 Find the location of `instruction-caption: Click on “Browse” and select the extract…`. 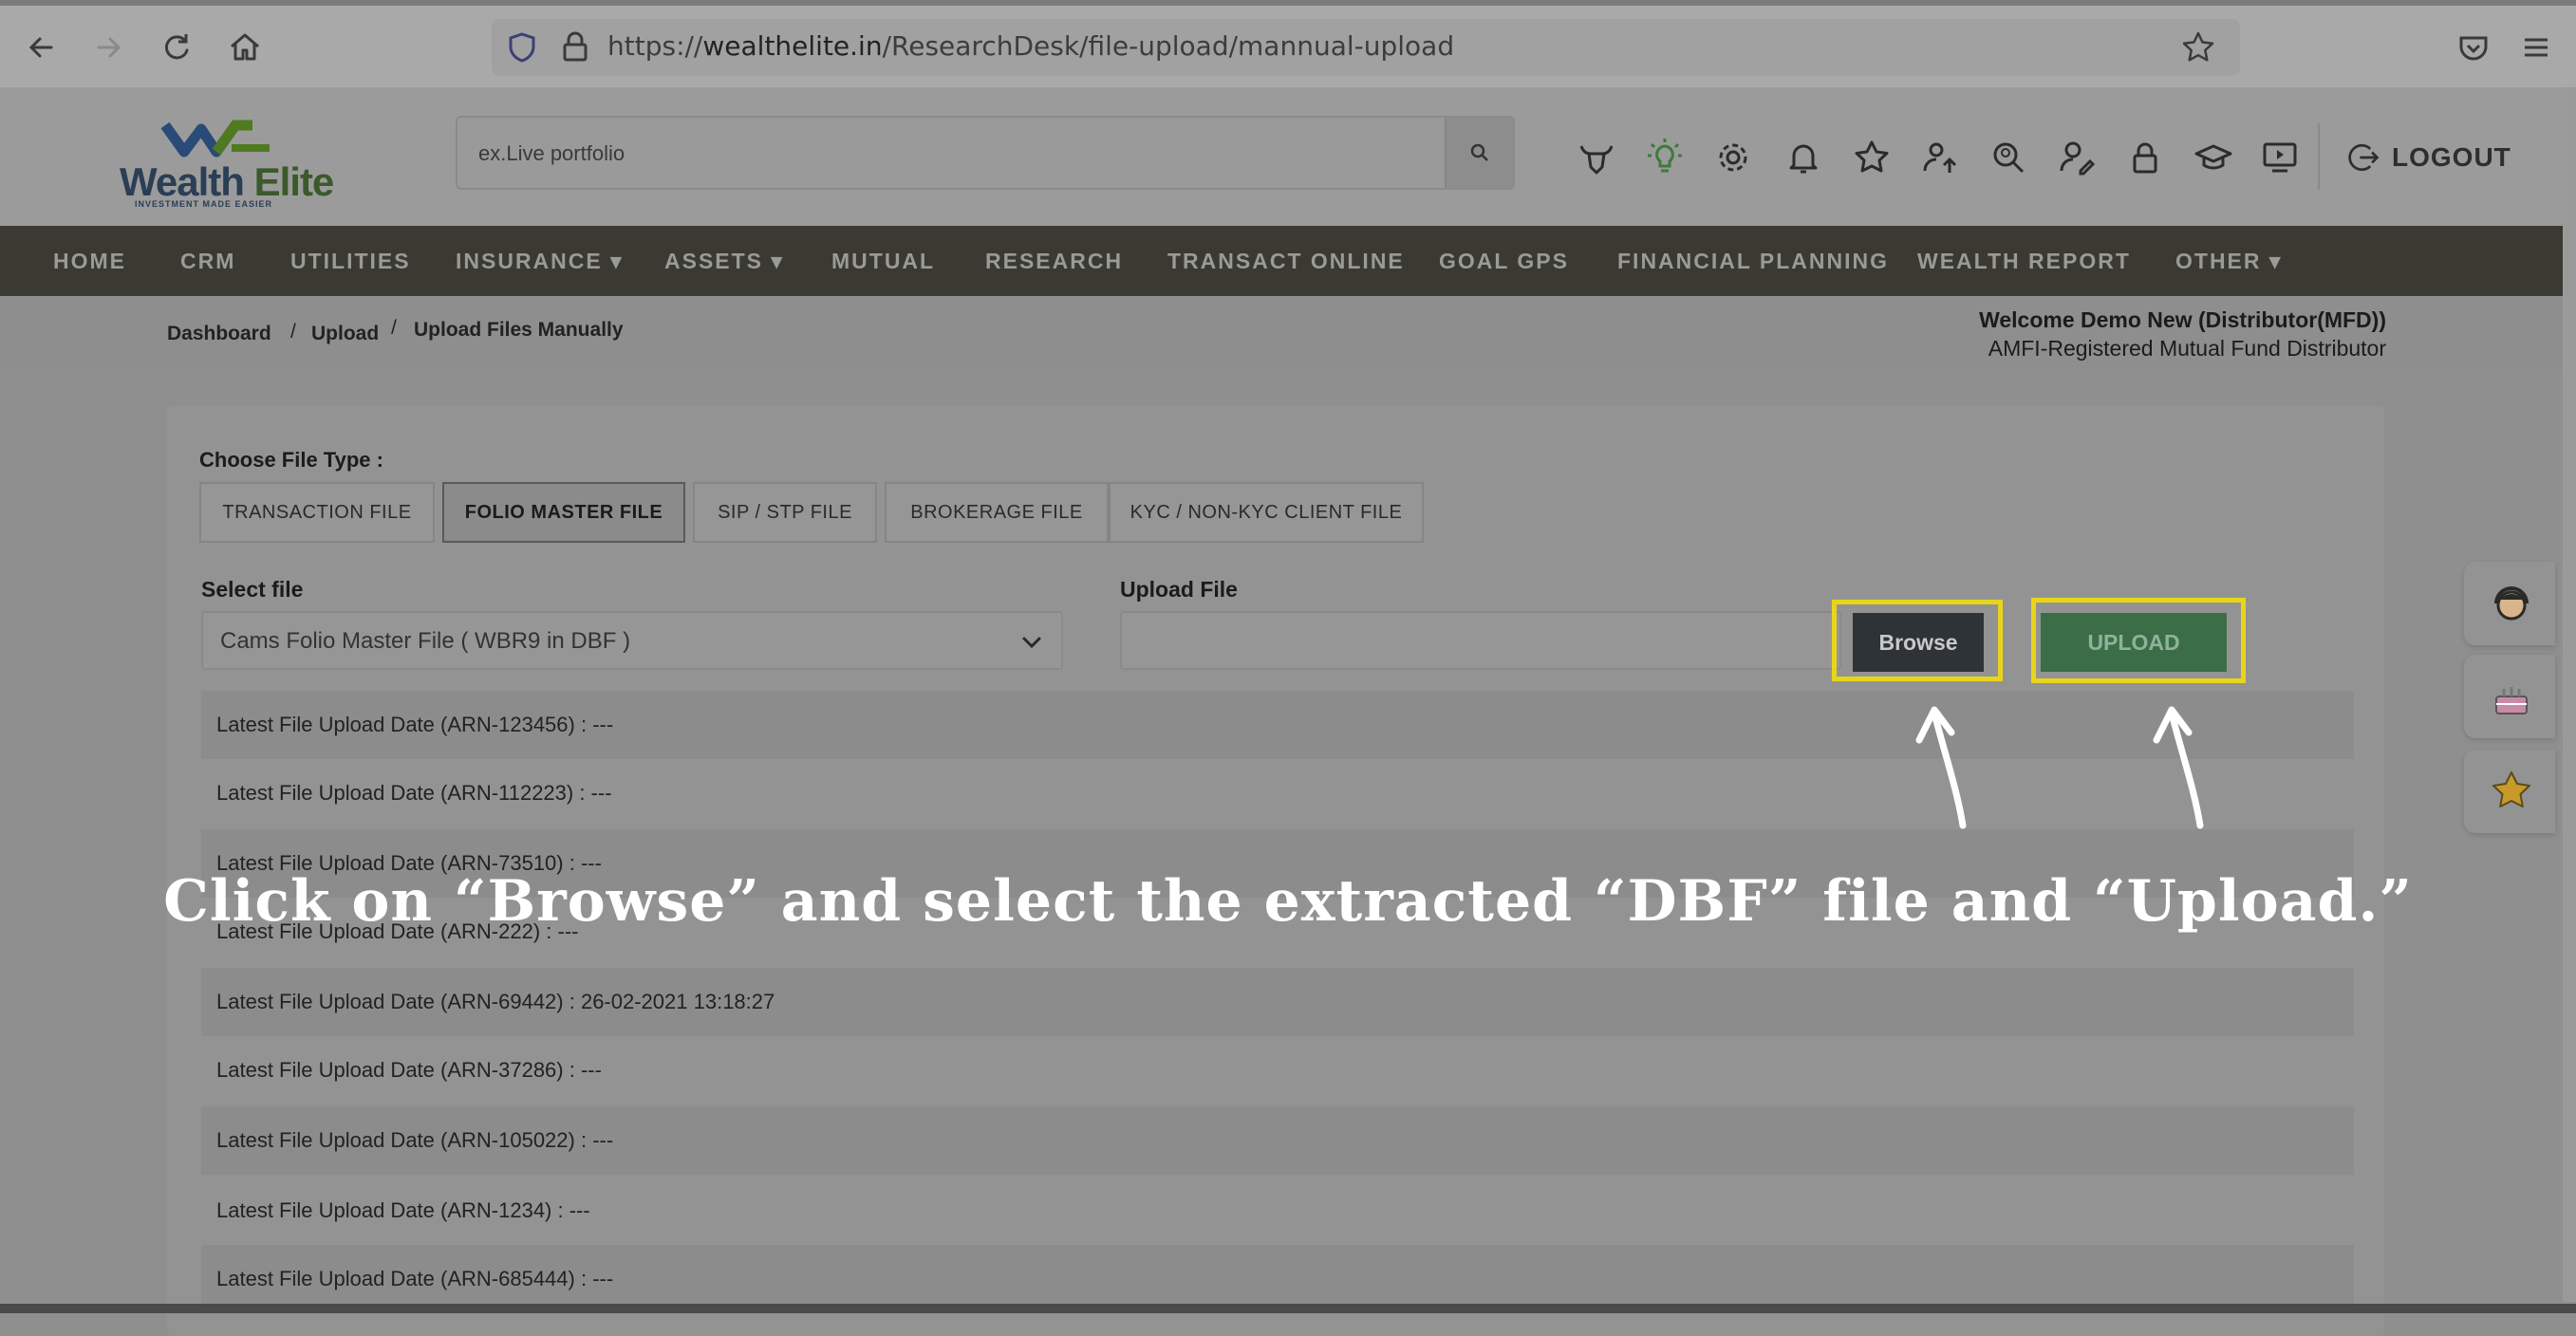

instruction-caption: Click on “Browse” and select the extract… is located at coordinates (1288, 902).